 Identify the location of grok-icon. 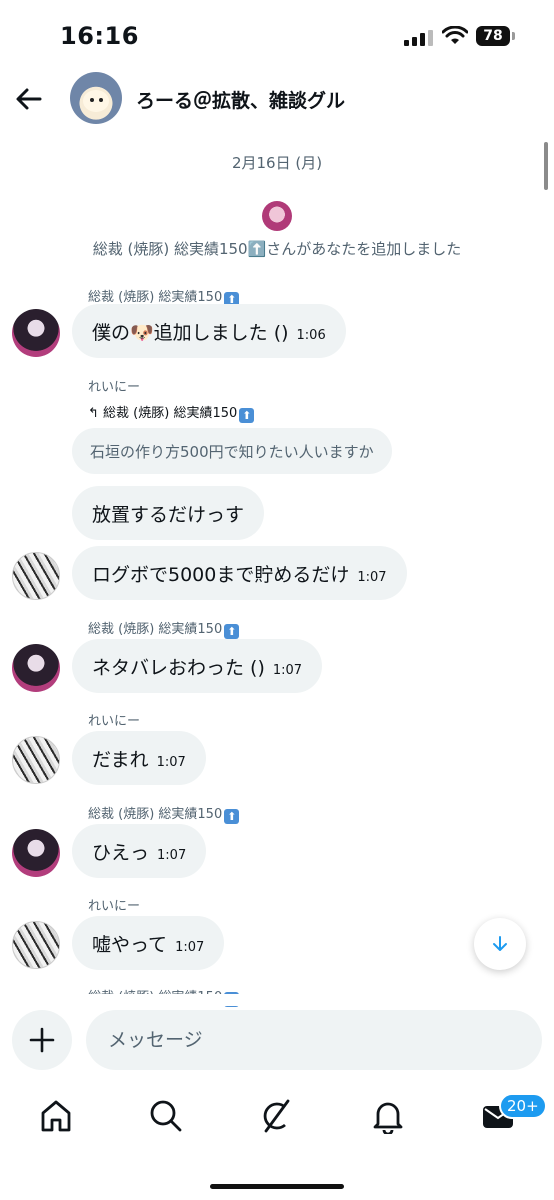
(276, 1116).